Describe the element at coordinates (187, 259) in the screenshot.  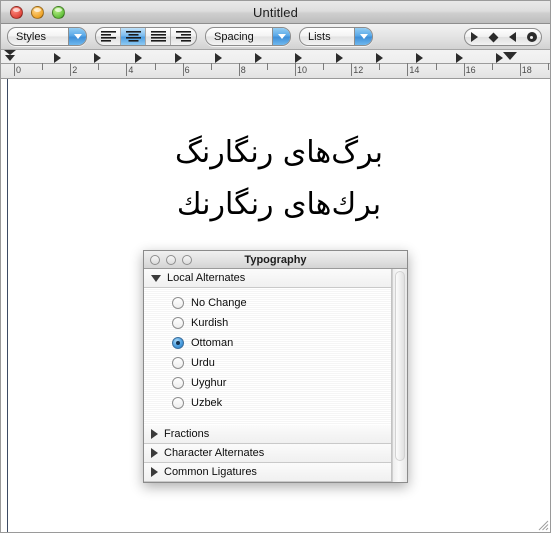
I see `panel-zoom-button-icon` at that location.